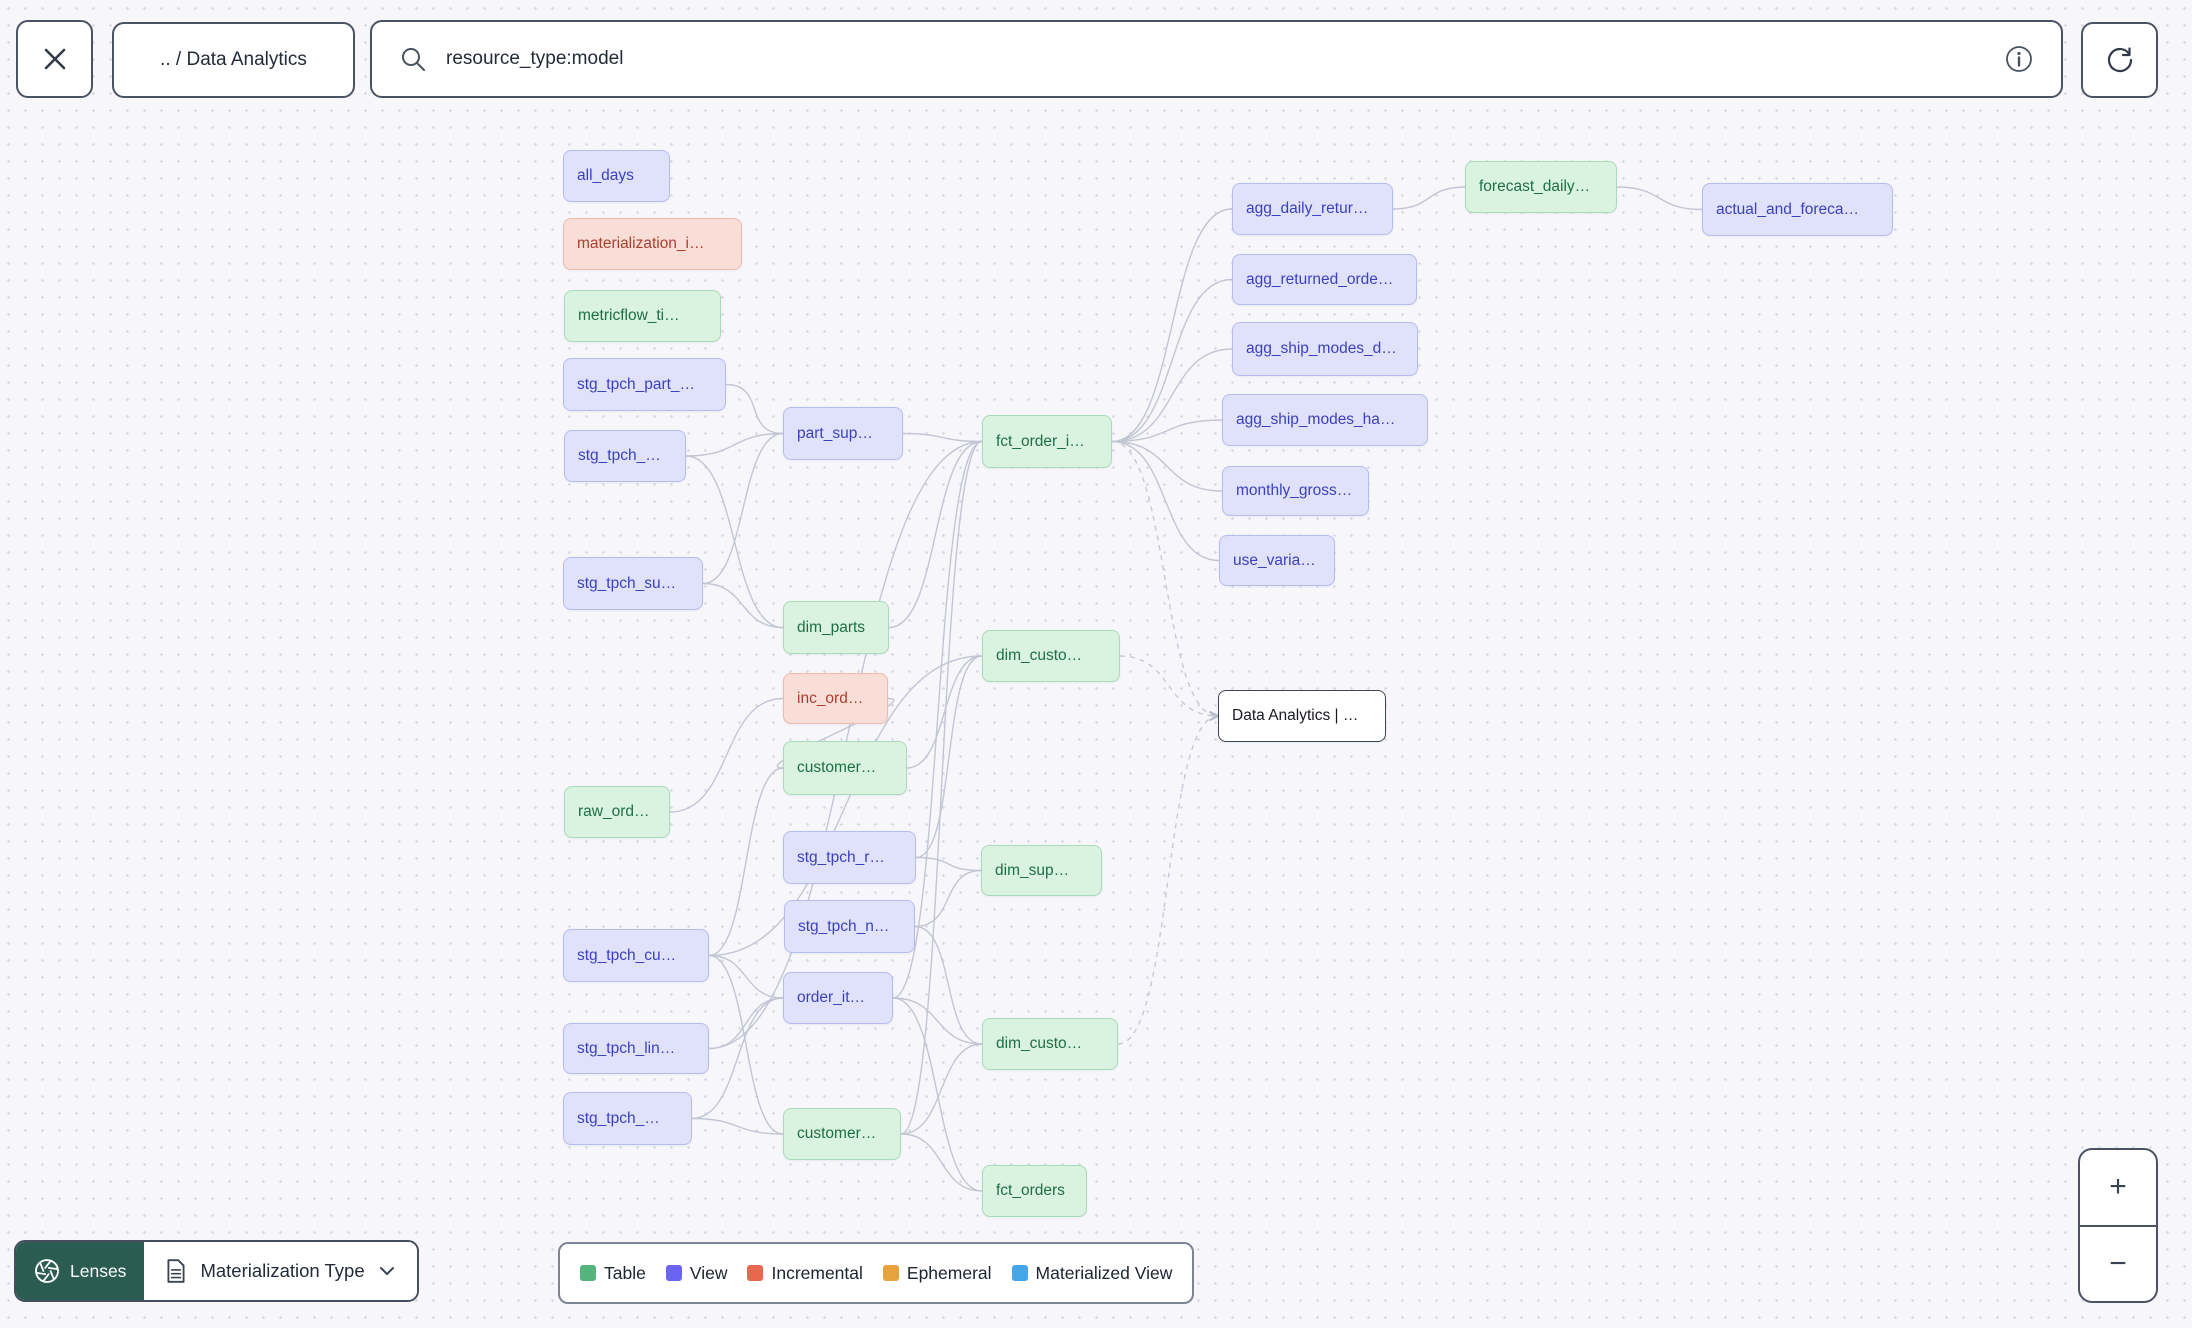 This screenshot has width=2192, height=1328. Describe the element at coordinates (746, 862) in the screenshot. I see `edge-stg_tpch_cu-to-customer_top` at that location.